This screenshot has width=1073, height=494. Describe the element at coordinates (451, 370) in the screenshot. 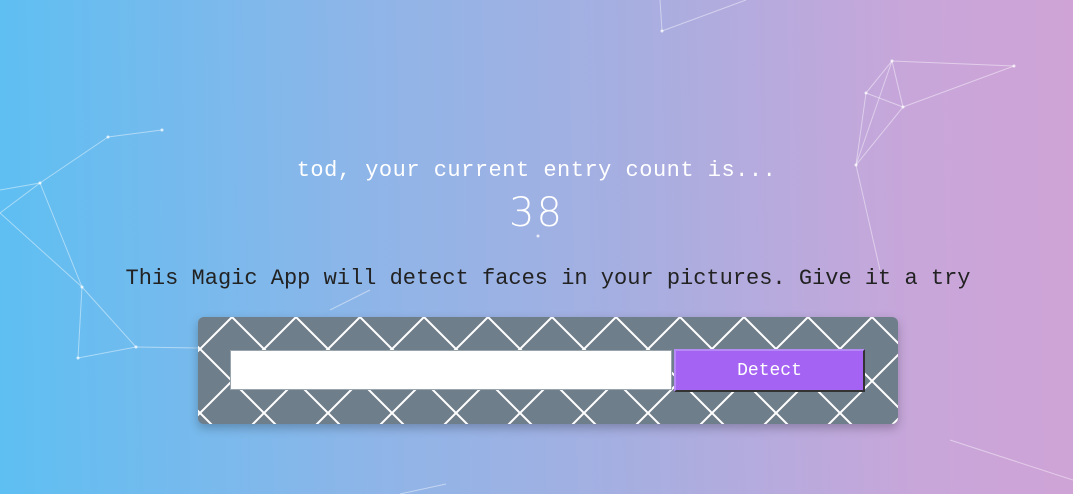

I see `image-url-input` at that location.